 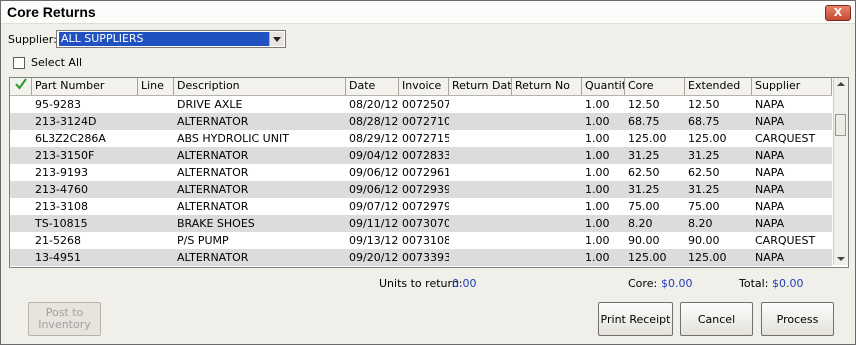 I want to click on cell-description: P/S PUMP, so click(x=203, y=240).